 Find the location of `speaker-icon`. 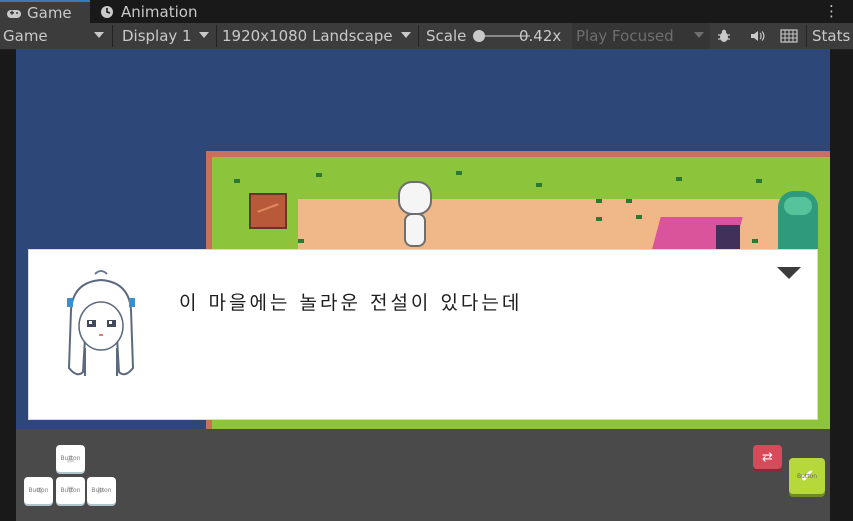

speaker-icon is located at coordinates (757, 36).